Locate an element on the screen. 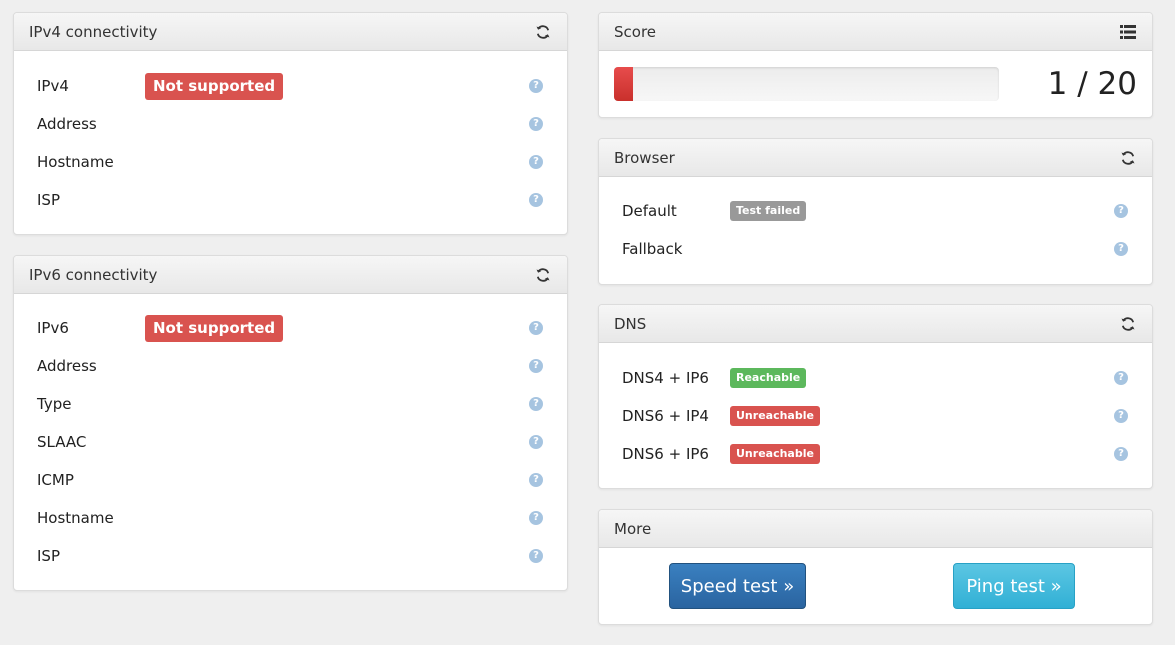 This screenshot has width=1175, height=645. score-panel-header: Score is located at coordinates (875, 32).